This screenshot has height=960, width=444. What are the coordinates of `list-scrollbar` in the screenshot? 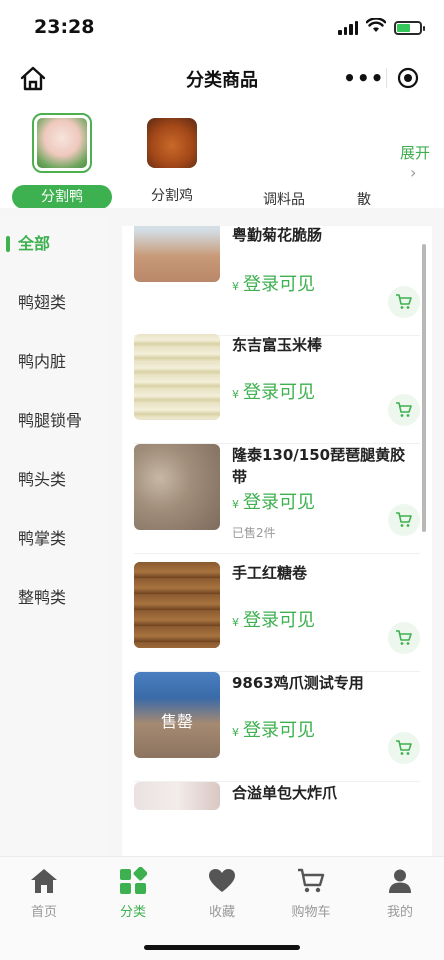 It's located at (424, 388).